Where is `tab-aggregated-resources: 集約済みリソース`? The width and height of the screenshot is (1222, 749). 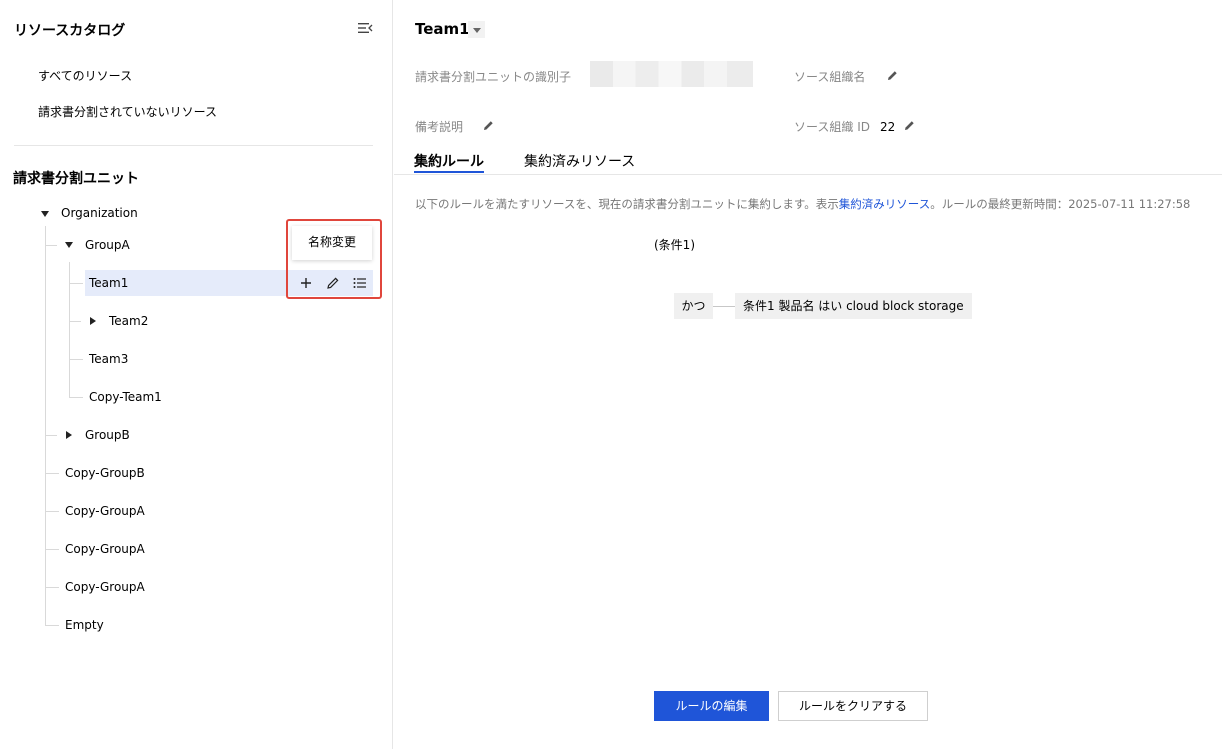 tab-aggregated-resources: 集約済みリソース is located at coordinates (579, 161).